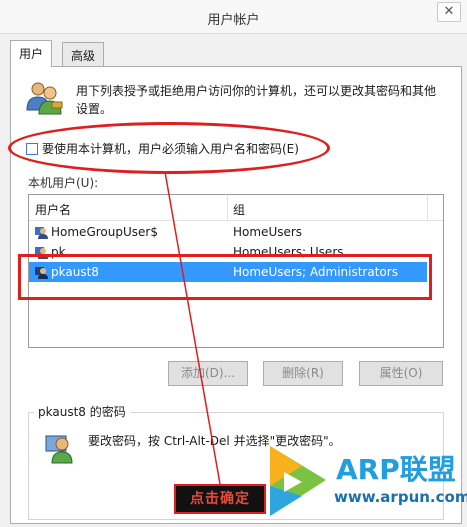 The width and height of the screenshot is (467, 527). What do you see at coordinates (44, 99) in the screenshot?
I see `users-icon` at bounding box center [44, 99].